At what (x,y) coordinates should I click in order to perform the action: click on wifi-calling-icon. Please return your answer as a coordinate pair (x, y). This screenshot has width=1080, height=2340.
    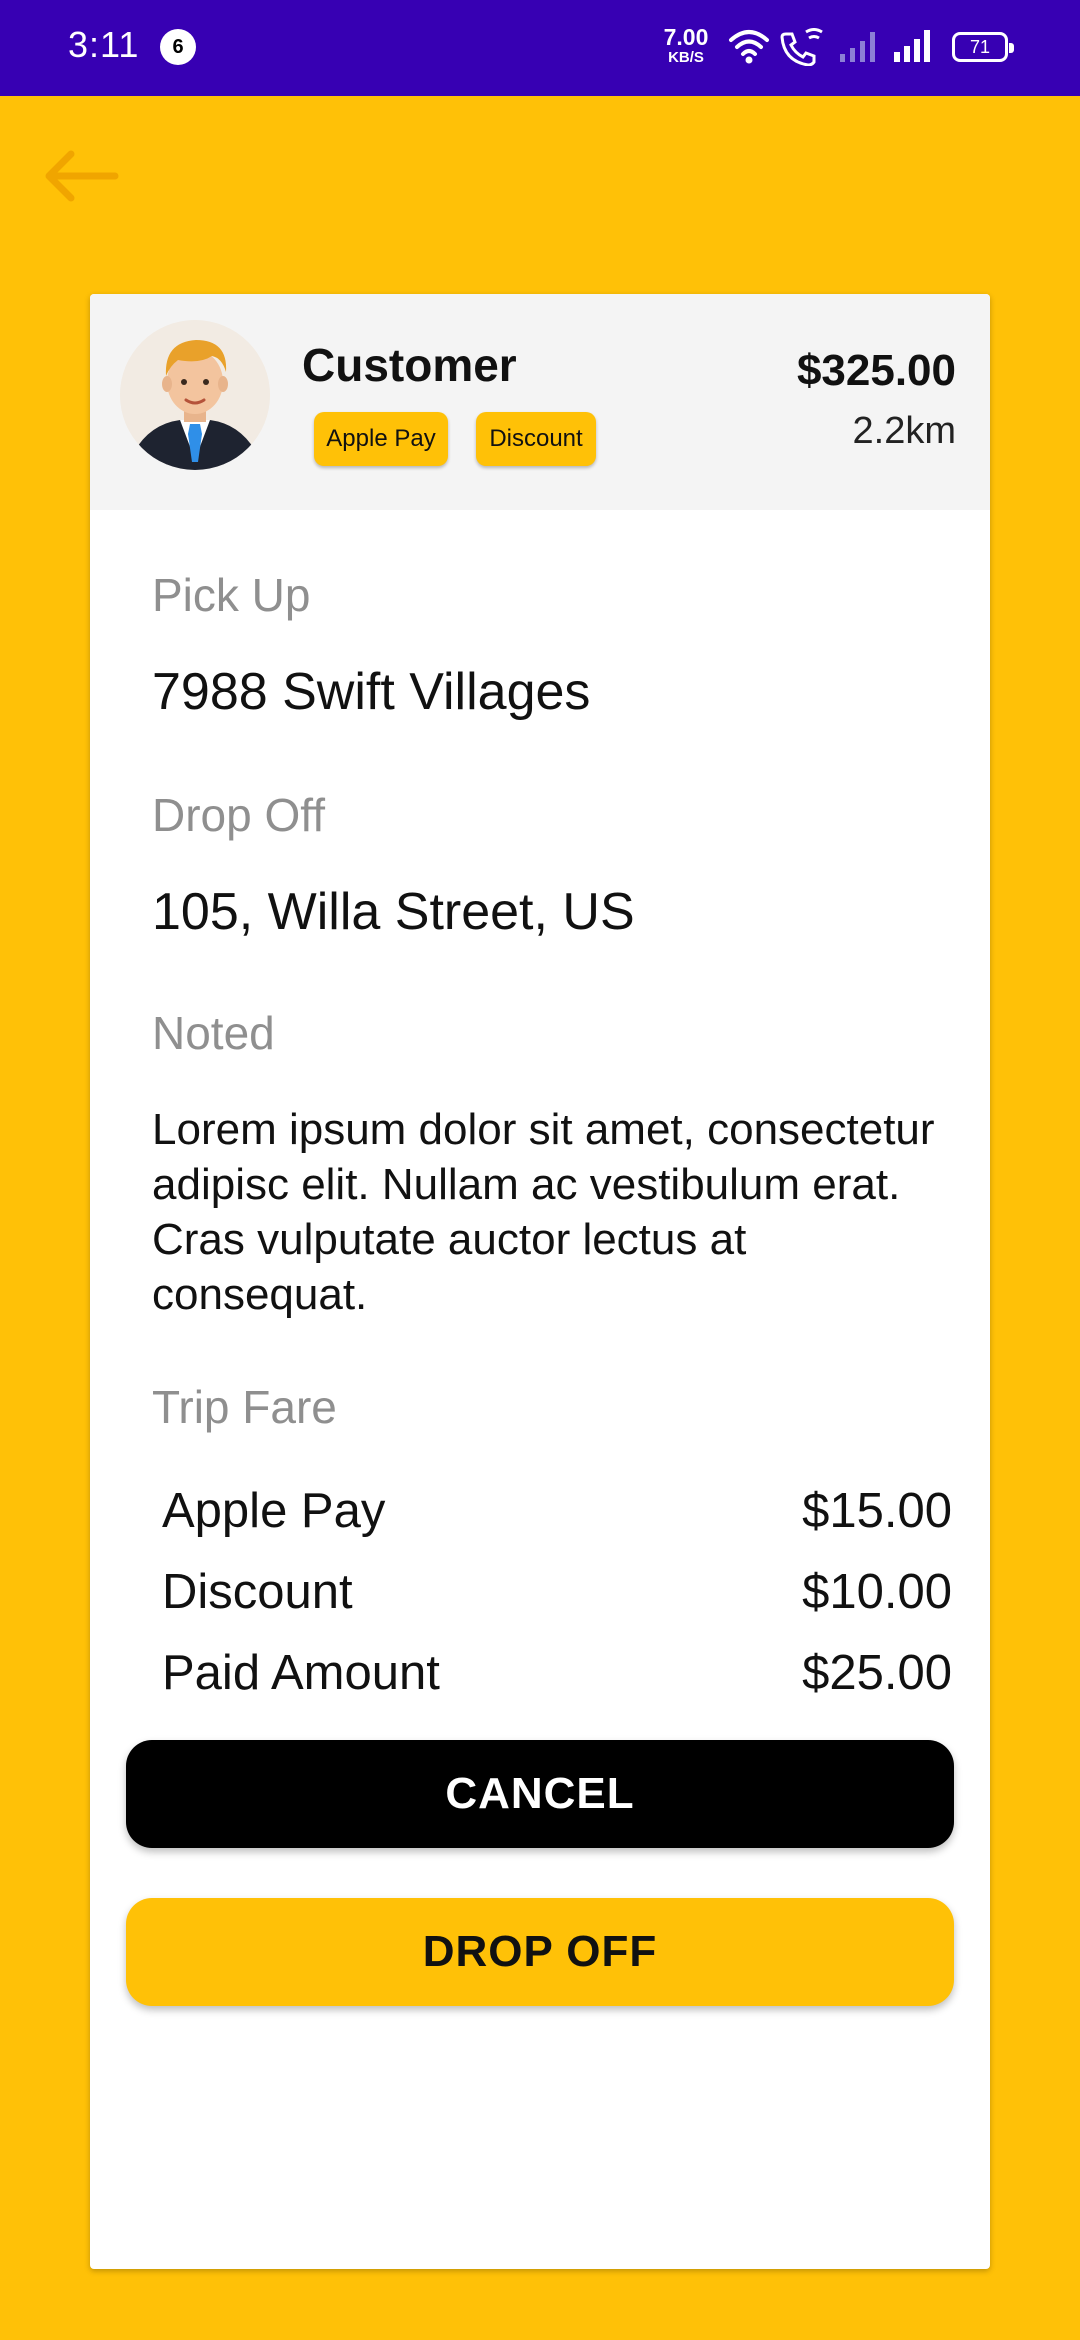
    Looking at the image, I should click on (801, 47).